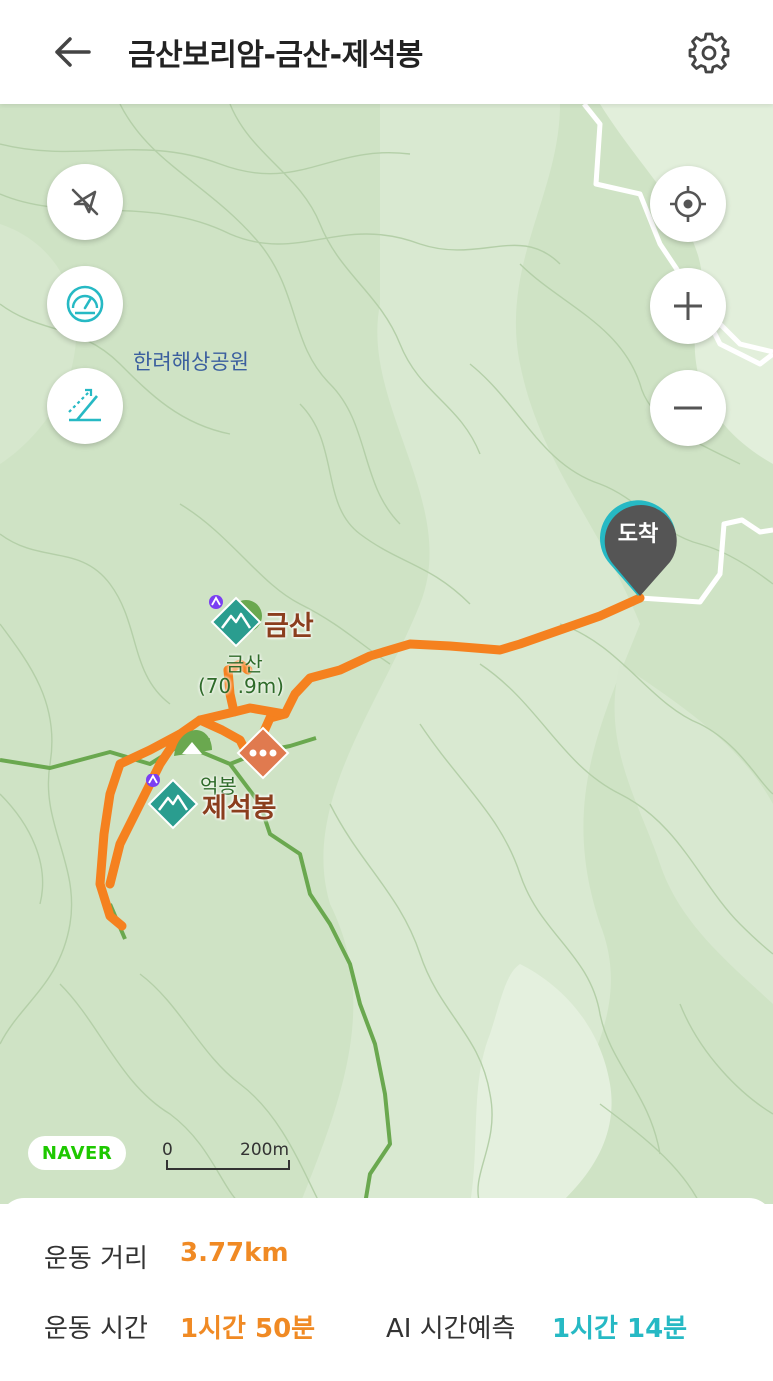  What do you see at coordinates (77, 1153) in the screenshot?
I see `naver-logo: NAVER` at bounding box center [77, 1153].